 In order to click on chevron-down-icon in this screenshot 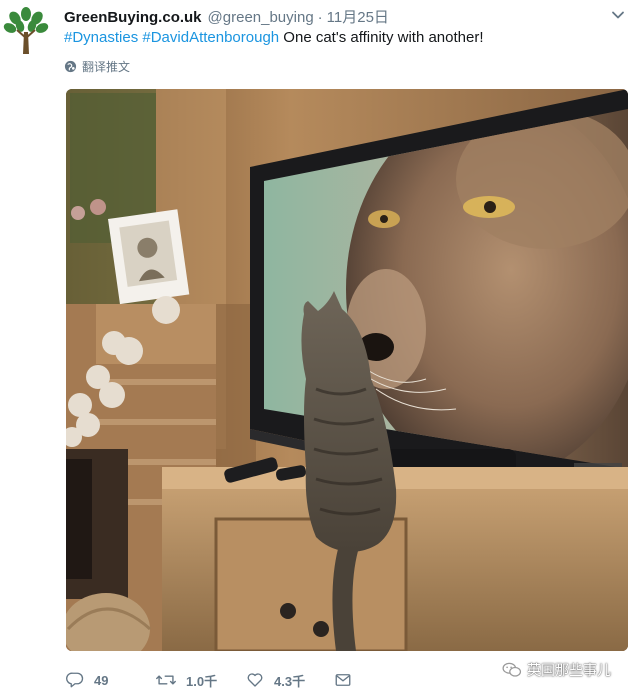, I will do `click(618, 15)`.